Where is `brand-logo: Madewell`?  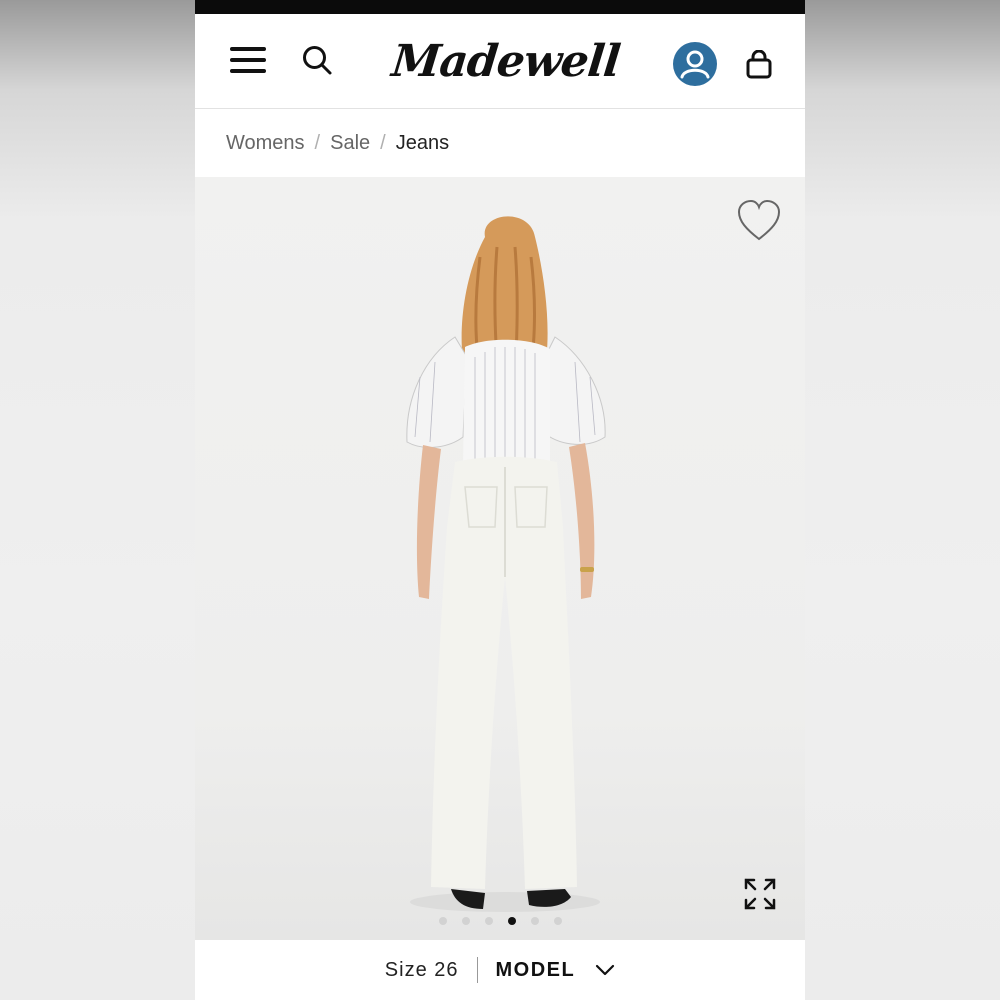 brand-logo: Madewell is located at coordinates (506, 62).